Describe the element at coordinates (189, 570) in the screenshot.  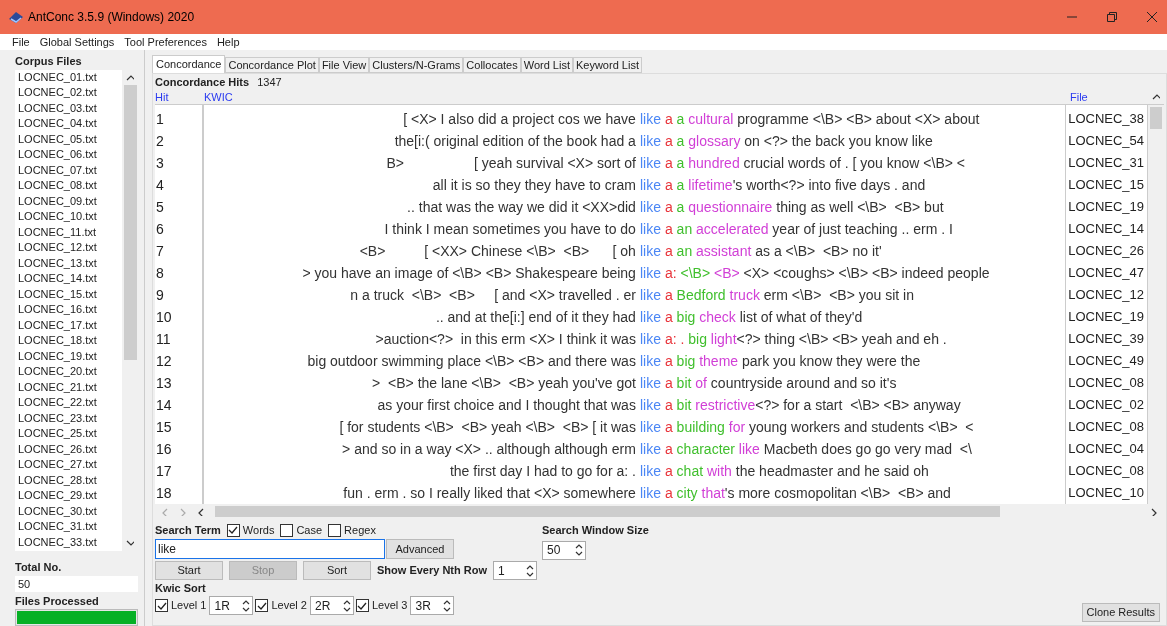
I see `action-button: Start` at that location.